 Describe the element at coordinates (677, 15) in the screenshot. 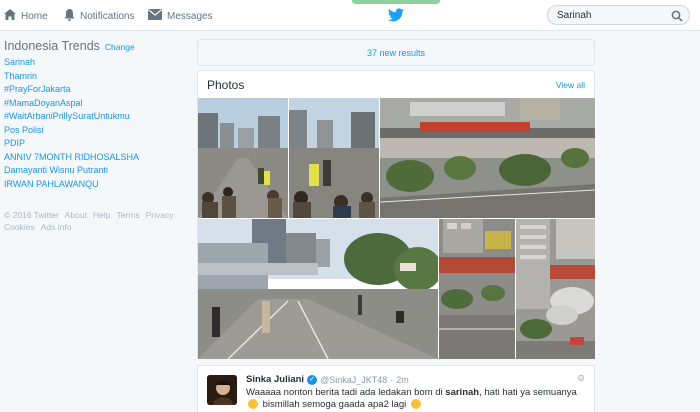

I see `search-icon` at that location.